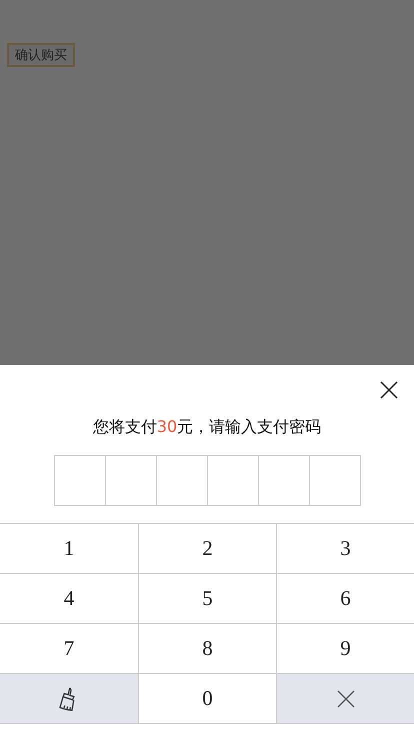 The image size is (414, 736). What do you see at coordinates (207, 699) in the screenshot?
I see `digit-key: 0` at bounding box center [207, 699].